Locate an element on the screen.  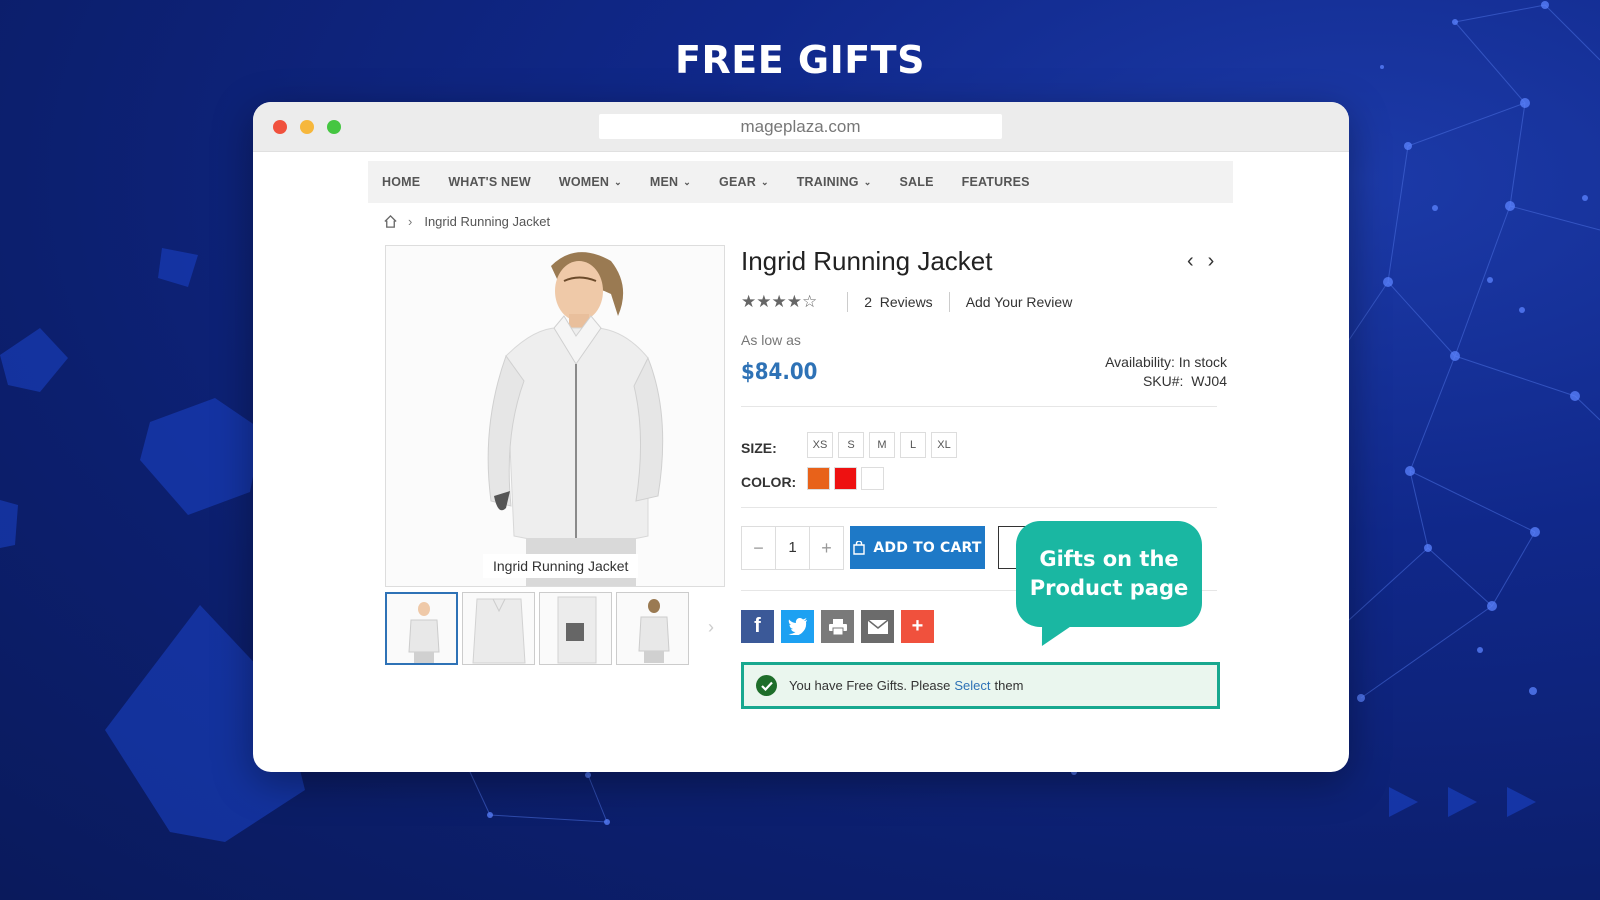
check-circle-icon is located at coordinates (766, 685).